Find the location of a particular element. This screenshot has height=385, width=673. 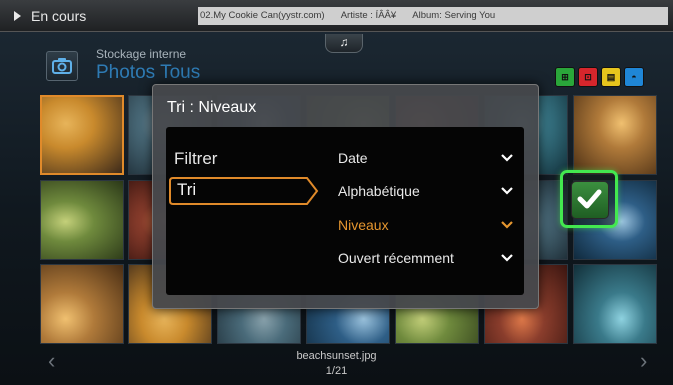

play-icon is located at coordinates (17, 16).